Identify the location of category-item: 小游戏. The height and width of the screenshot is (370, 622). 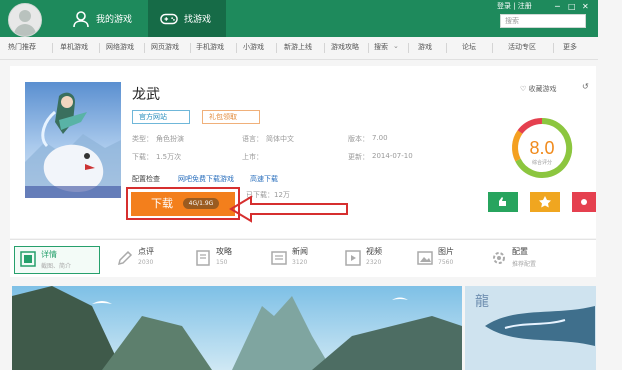
(253, 47).